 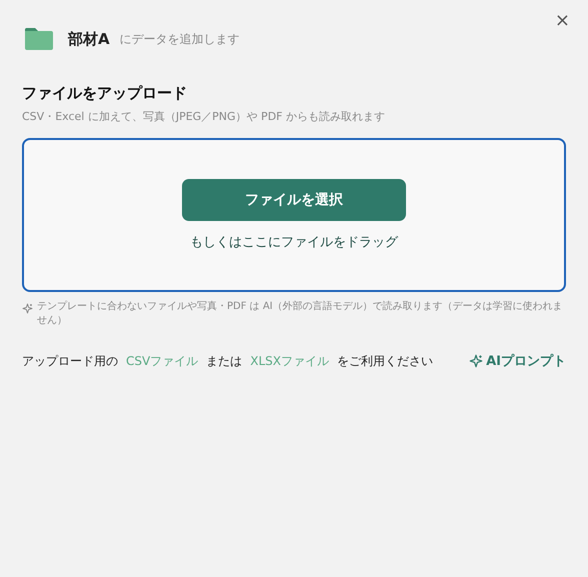 I want to click on folder-icon, so click(x=39, y=39).